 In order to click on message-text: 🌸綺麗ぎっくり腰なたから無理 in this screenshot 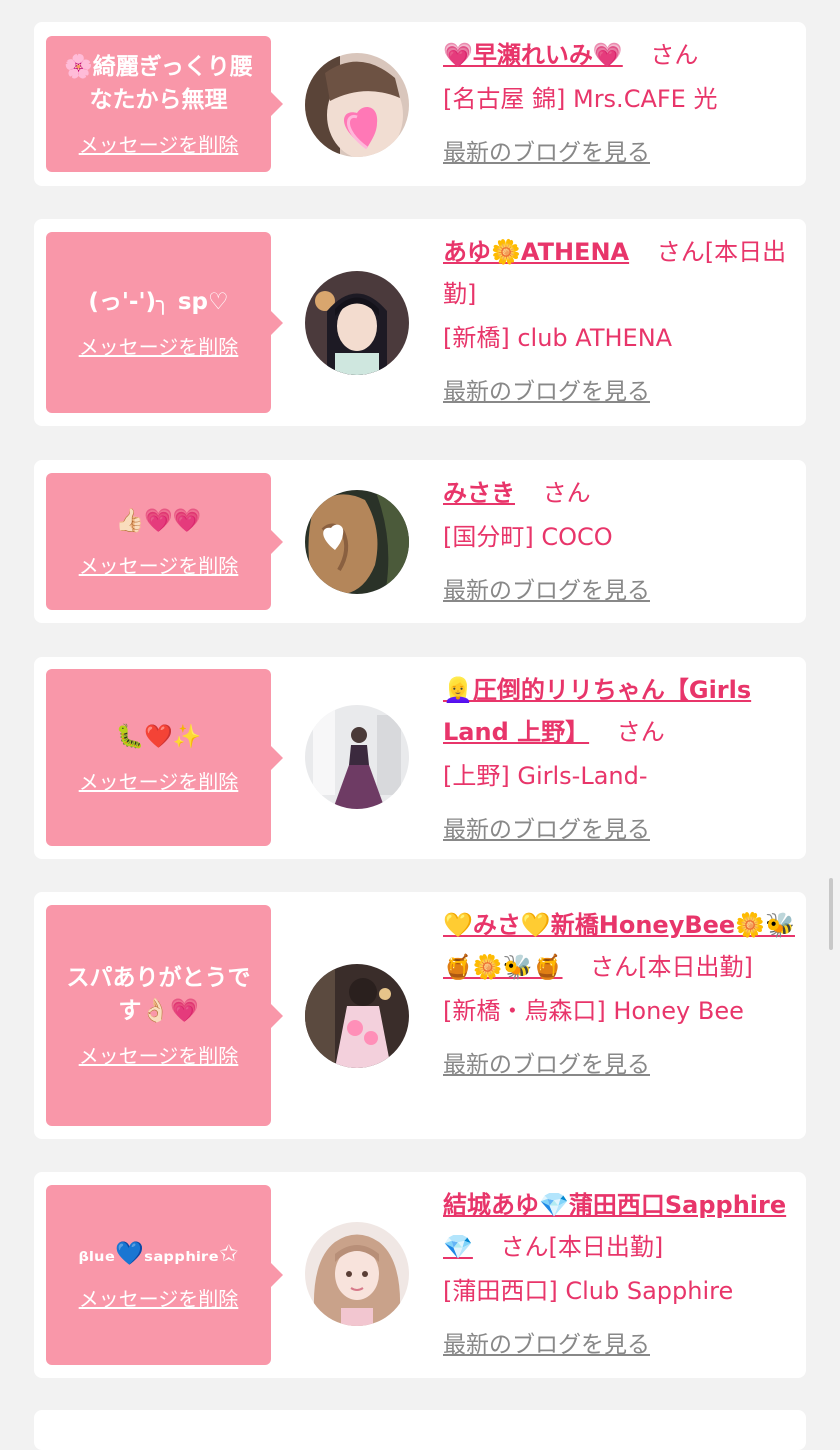, I will do `click(158, 83)`.